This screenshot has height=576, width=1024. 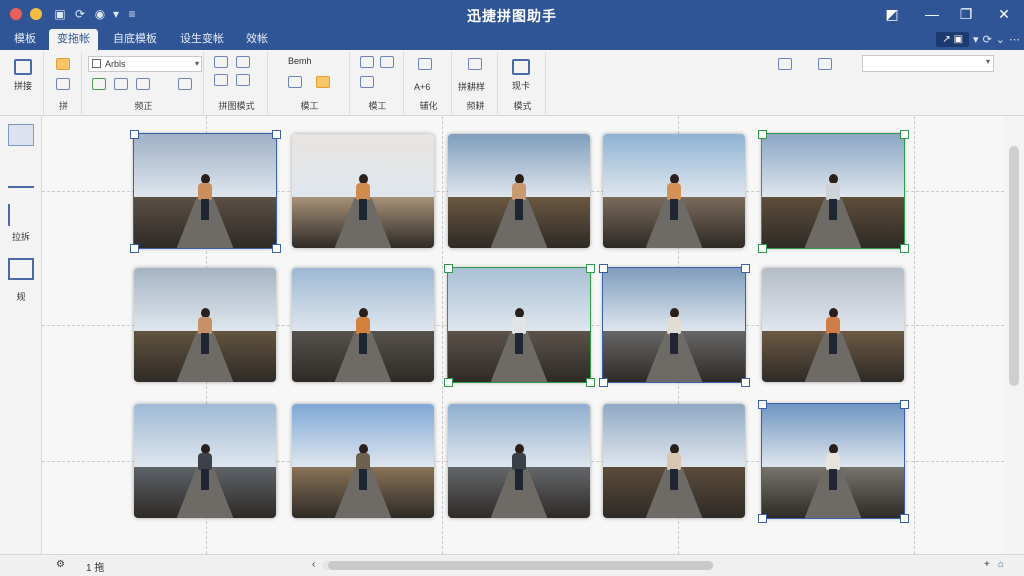 I want to click on tool-label-bemh: Bemh, so click(x=300, y=61).